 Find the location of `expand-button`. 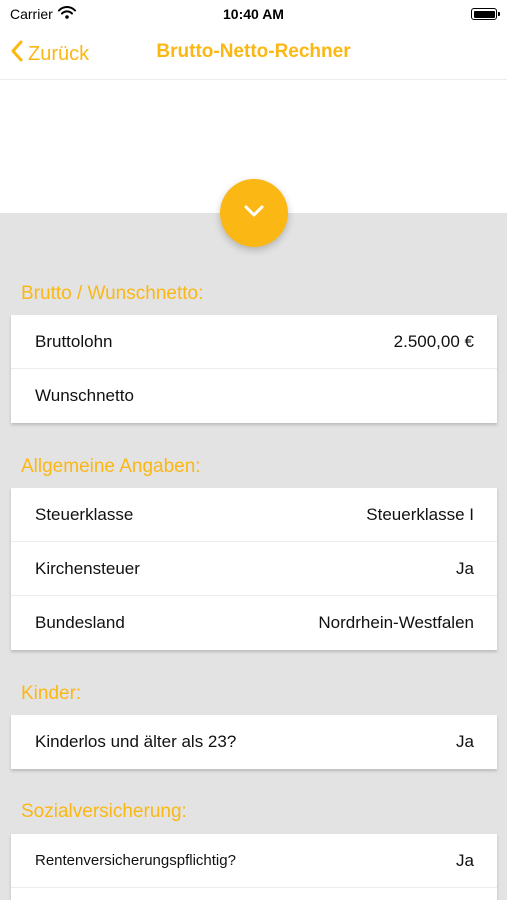

expand-button is located at coordinates (254, 213).